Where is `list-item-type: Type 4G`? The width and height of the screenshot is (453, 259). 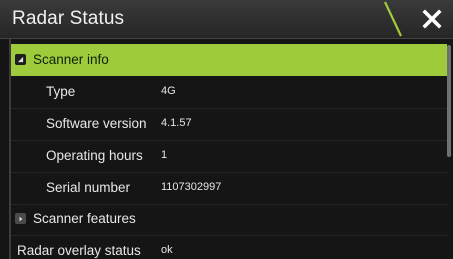
list-item-type: Type 4G is located at coordinates (229, 92).